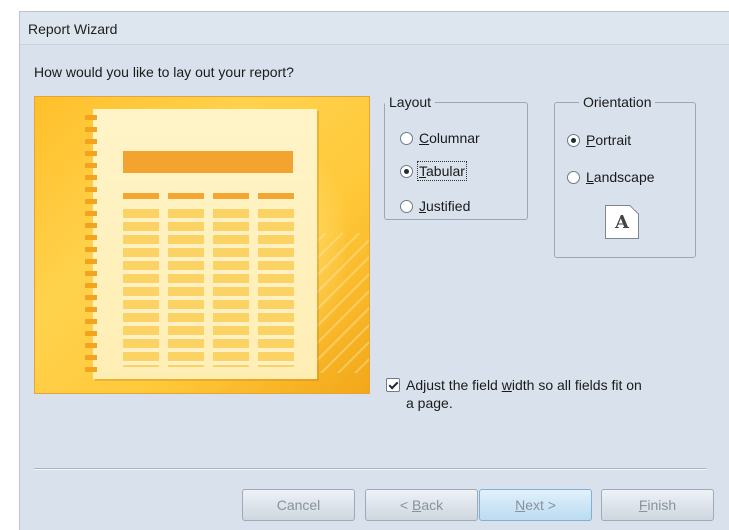  I want to click on layout-legend: Layout, so click(410, 102).